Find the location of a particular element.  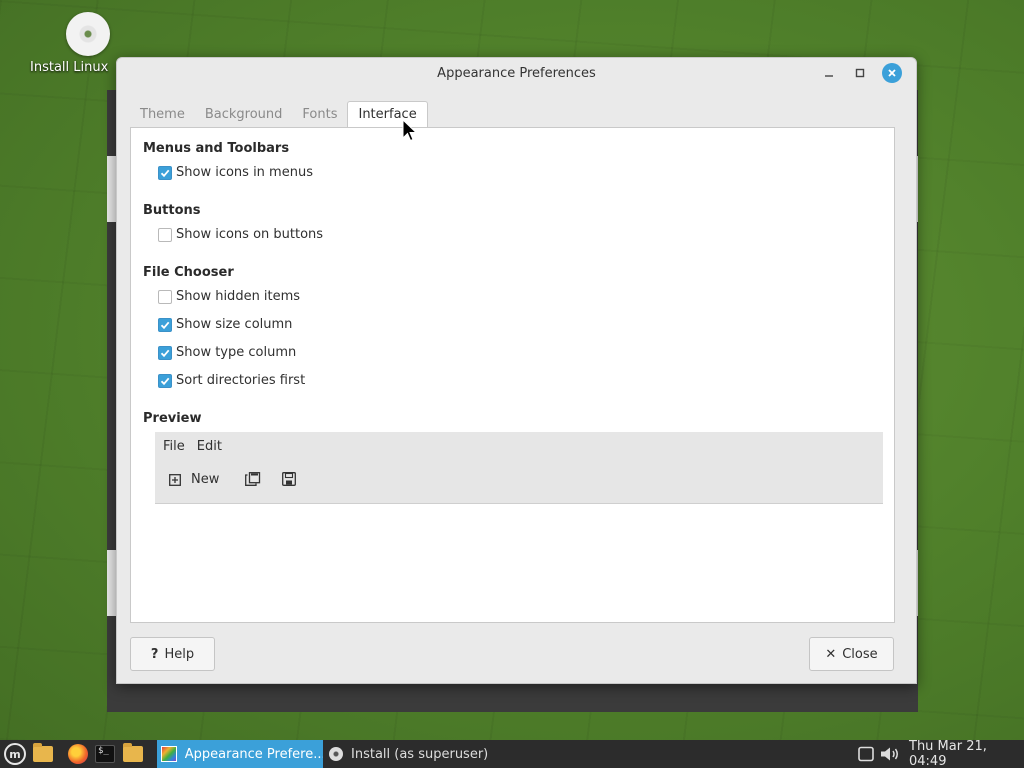

checkbox-label: Sort directories first is located at coordinates (241, 380).